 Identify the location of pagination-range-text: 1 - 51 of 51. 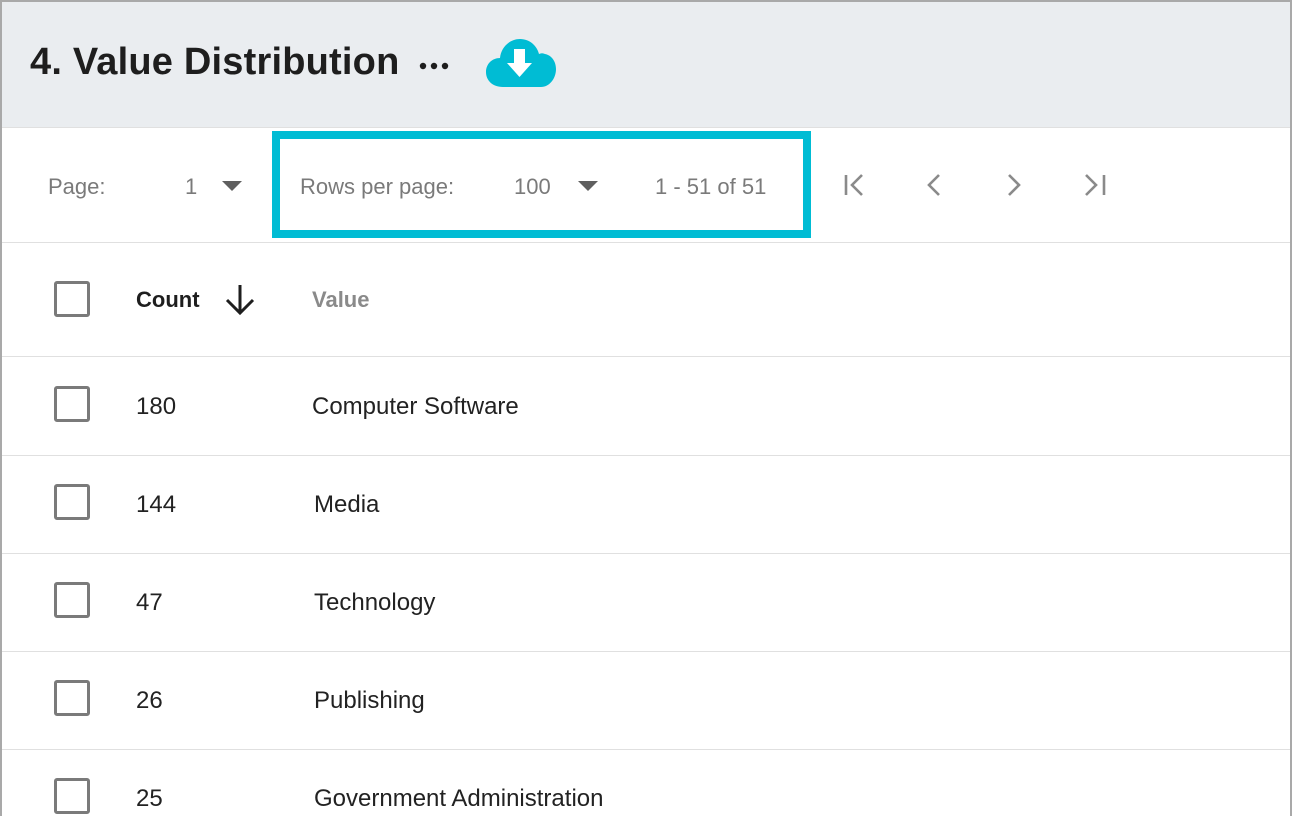
(711, 186).